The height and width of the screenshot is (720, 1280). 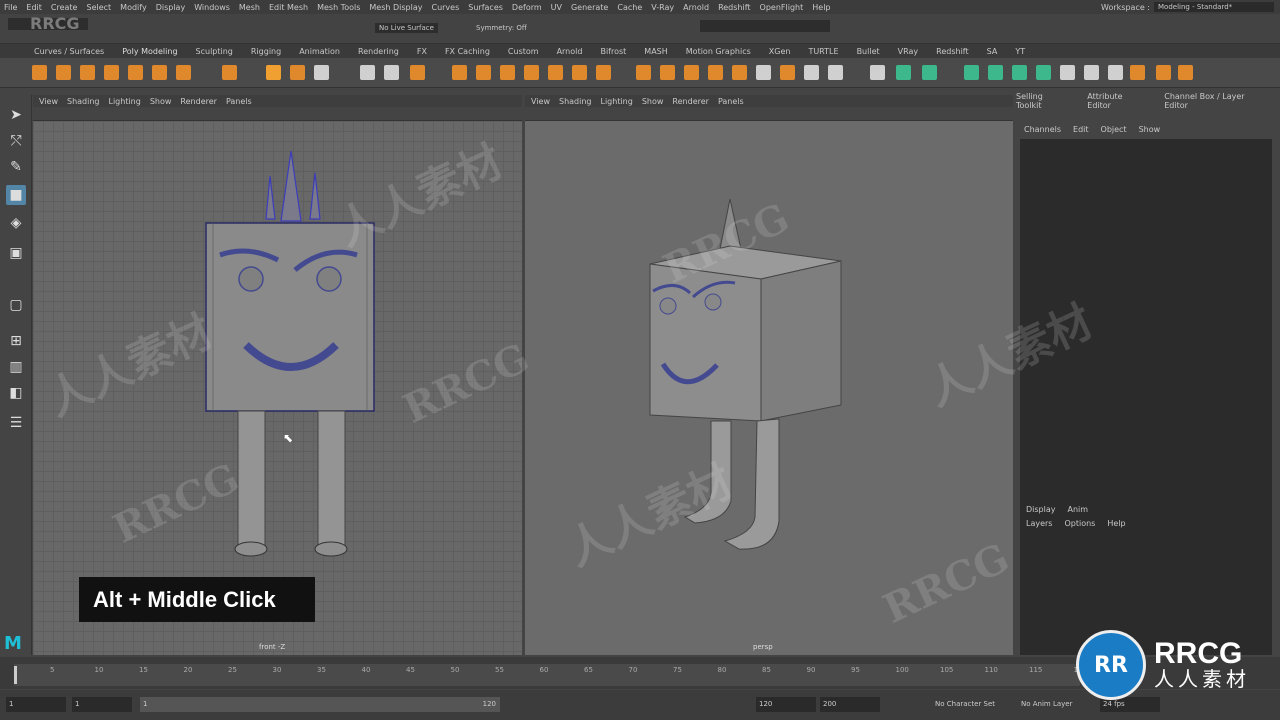 I want to click on shelf-tab-bifrost: Bifrost, so click(x=613, y=51).